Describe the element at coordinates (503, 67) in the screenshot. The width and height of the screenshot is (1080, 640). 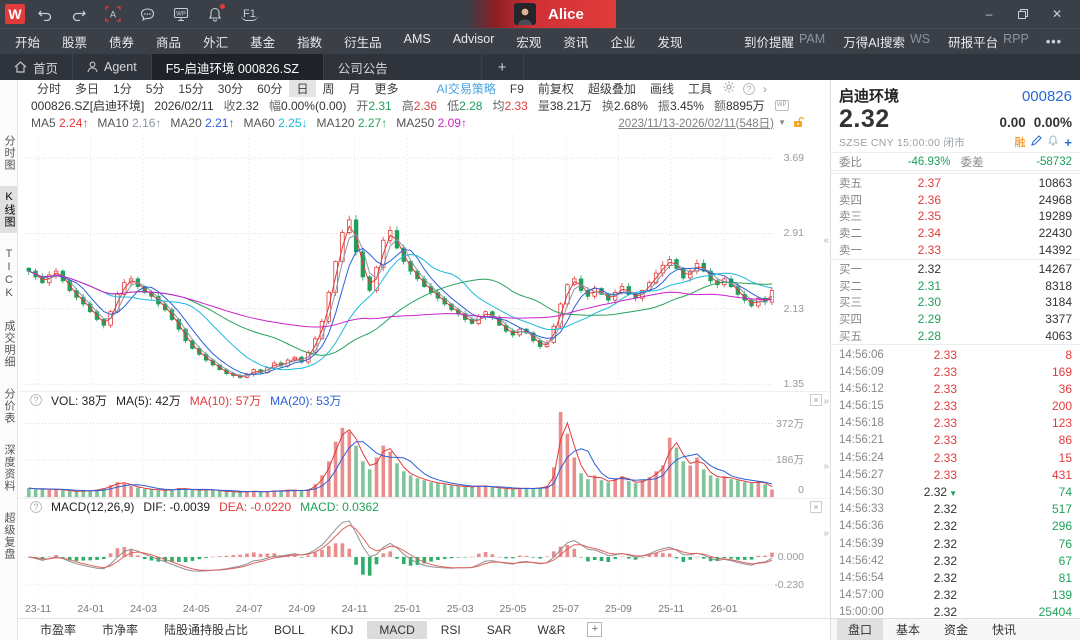
I see `new-tab-button: +` at that location.